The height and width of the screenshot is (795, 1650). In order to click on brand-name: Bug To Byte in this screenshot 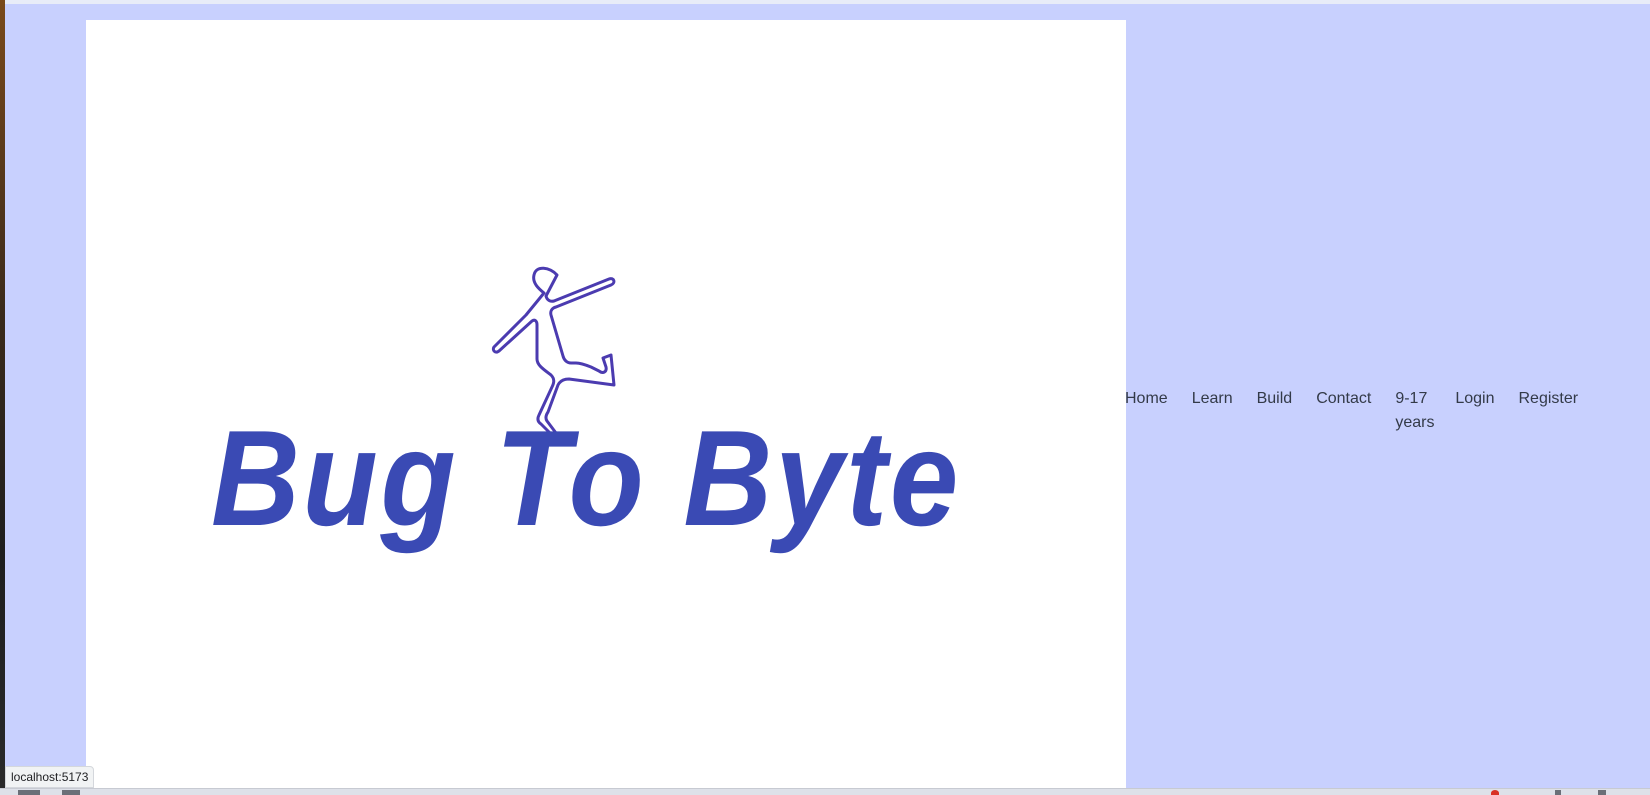, I will do `click(586, 478)`.